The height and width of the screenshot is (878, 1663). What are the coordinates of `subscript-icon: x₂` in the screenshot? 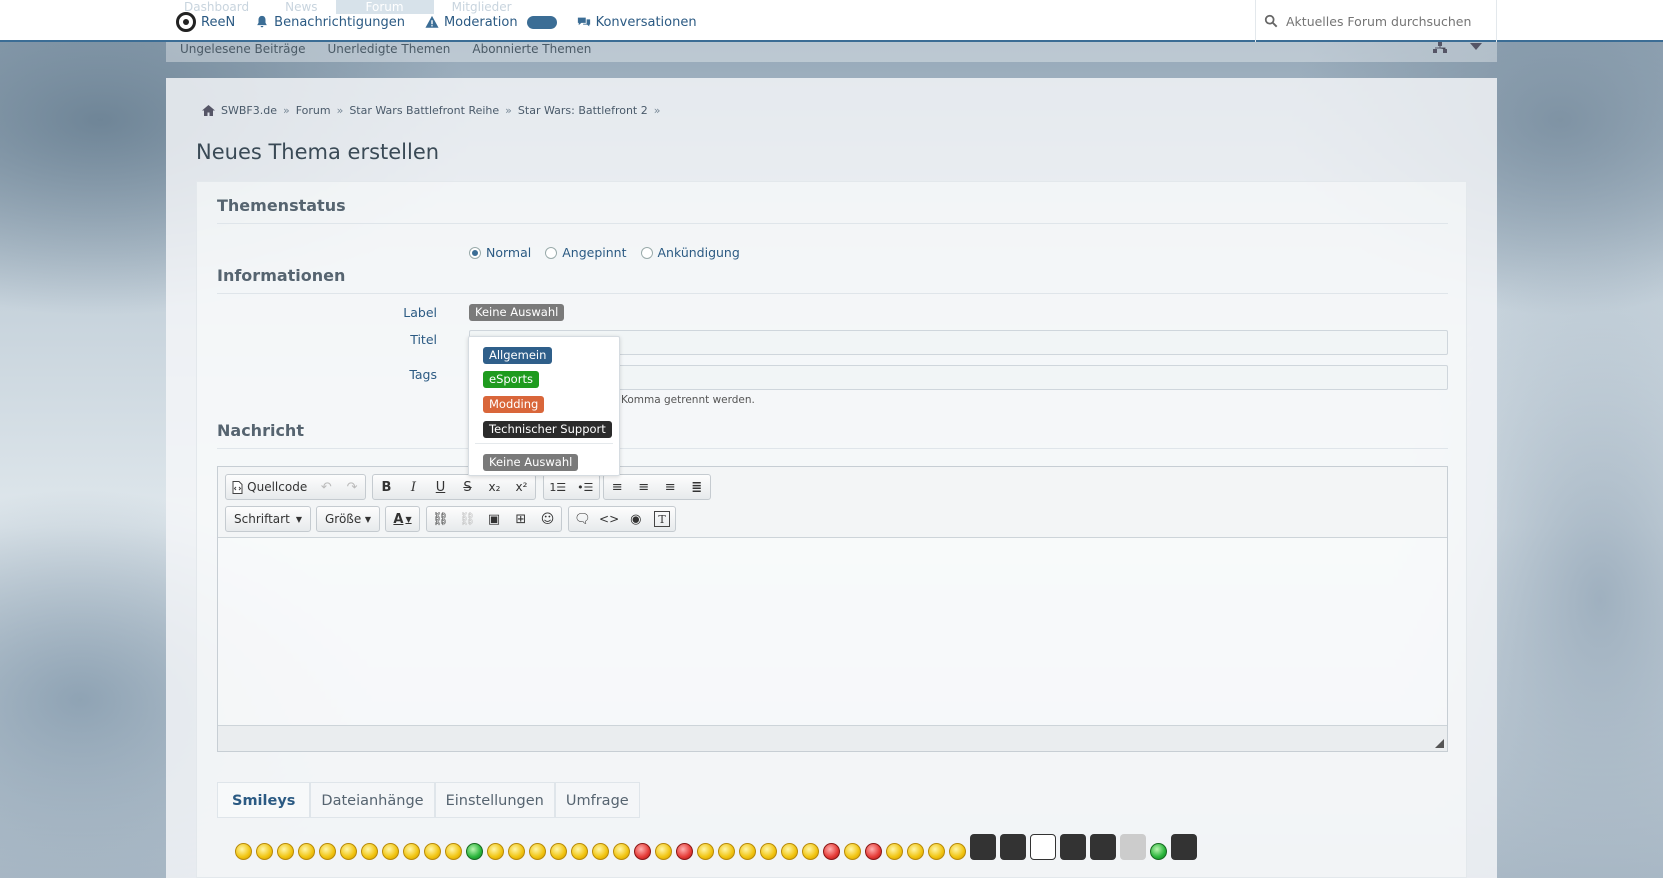 It's located at (494, 487).